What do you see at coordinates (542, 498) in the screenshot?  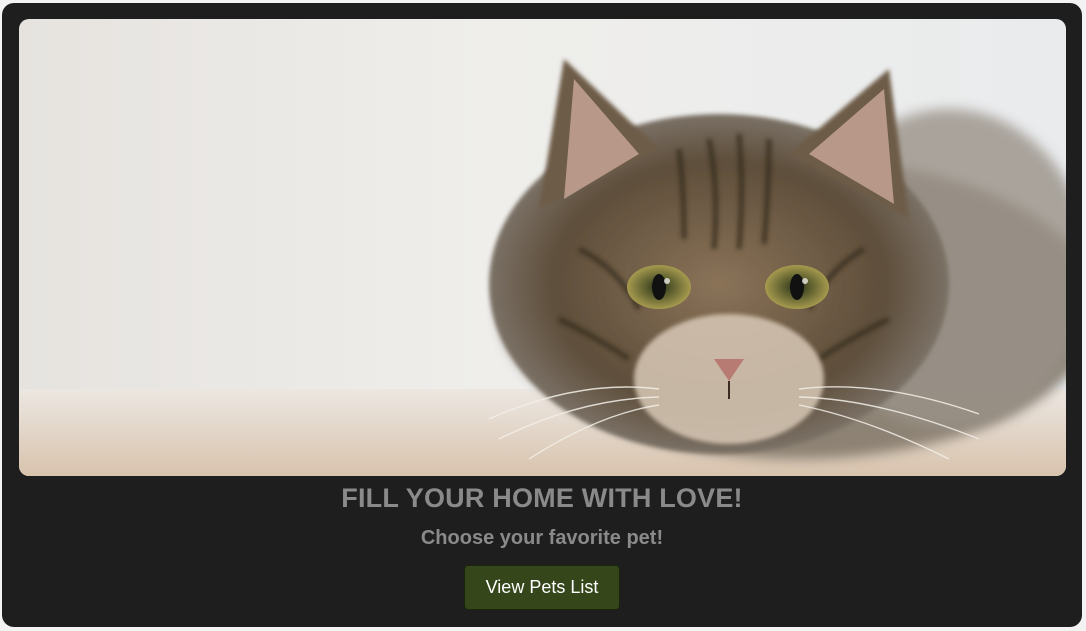 I see `hero-headline: FILL YOUR HOME WITH LOVE!` at bounding box center [542, 498].